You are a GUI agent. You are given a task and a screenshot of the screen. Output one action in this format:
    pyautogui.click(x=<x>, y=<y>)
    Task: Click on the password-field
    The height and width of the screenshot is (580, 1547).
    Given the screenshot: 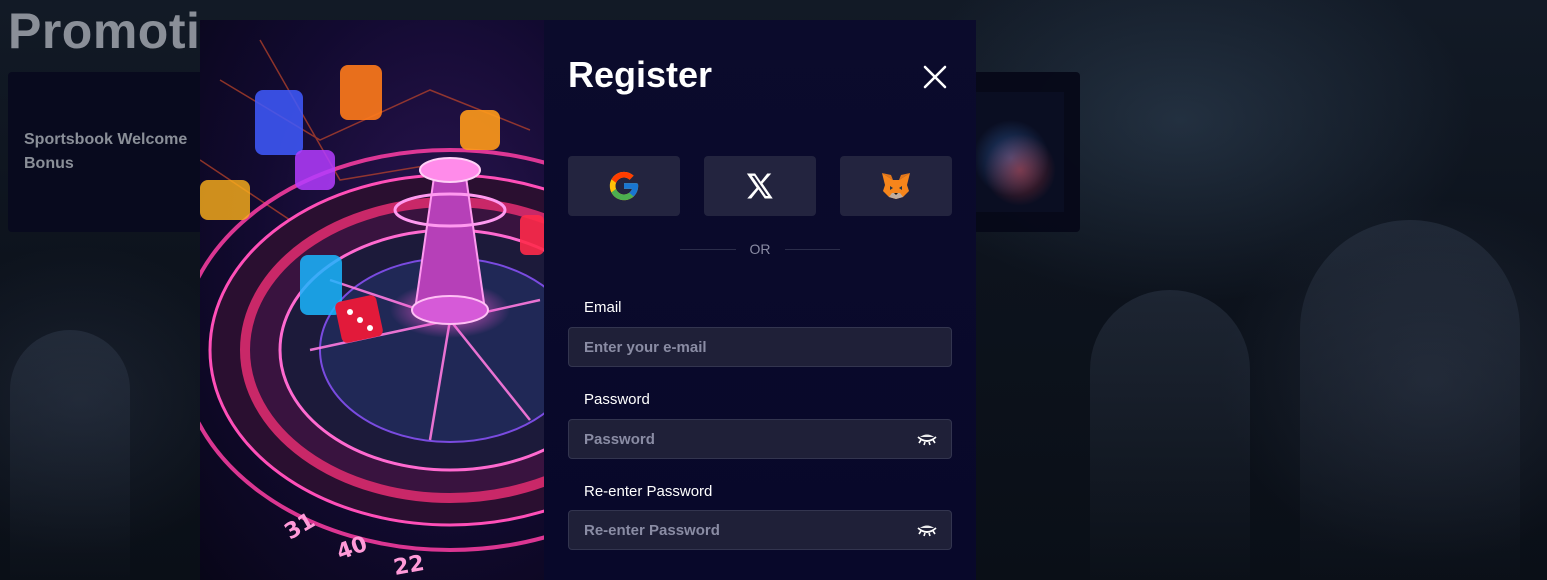 What is the action you would take?
    pyautogui.click(x=744, y=439)
    